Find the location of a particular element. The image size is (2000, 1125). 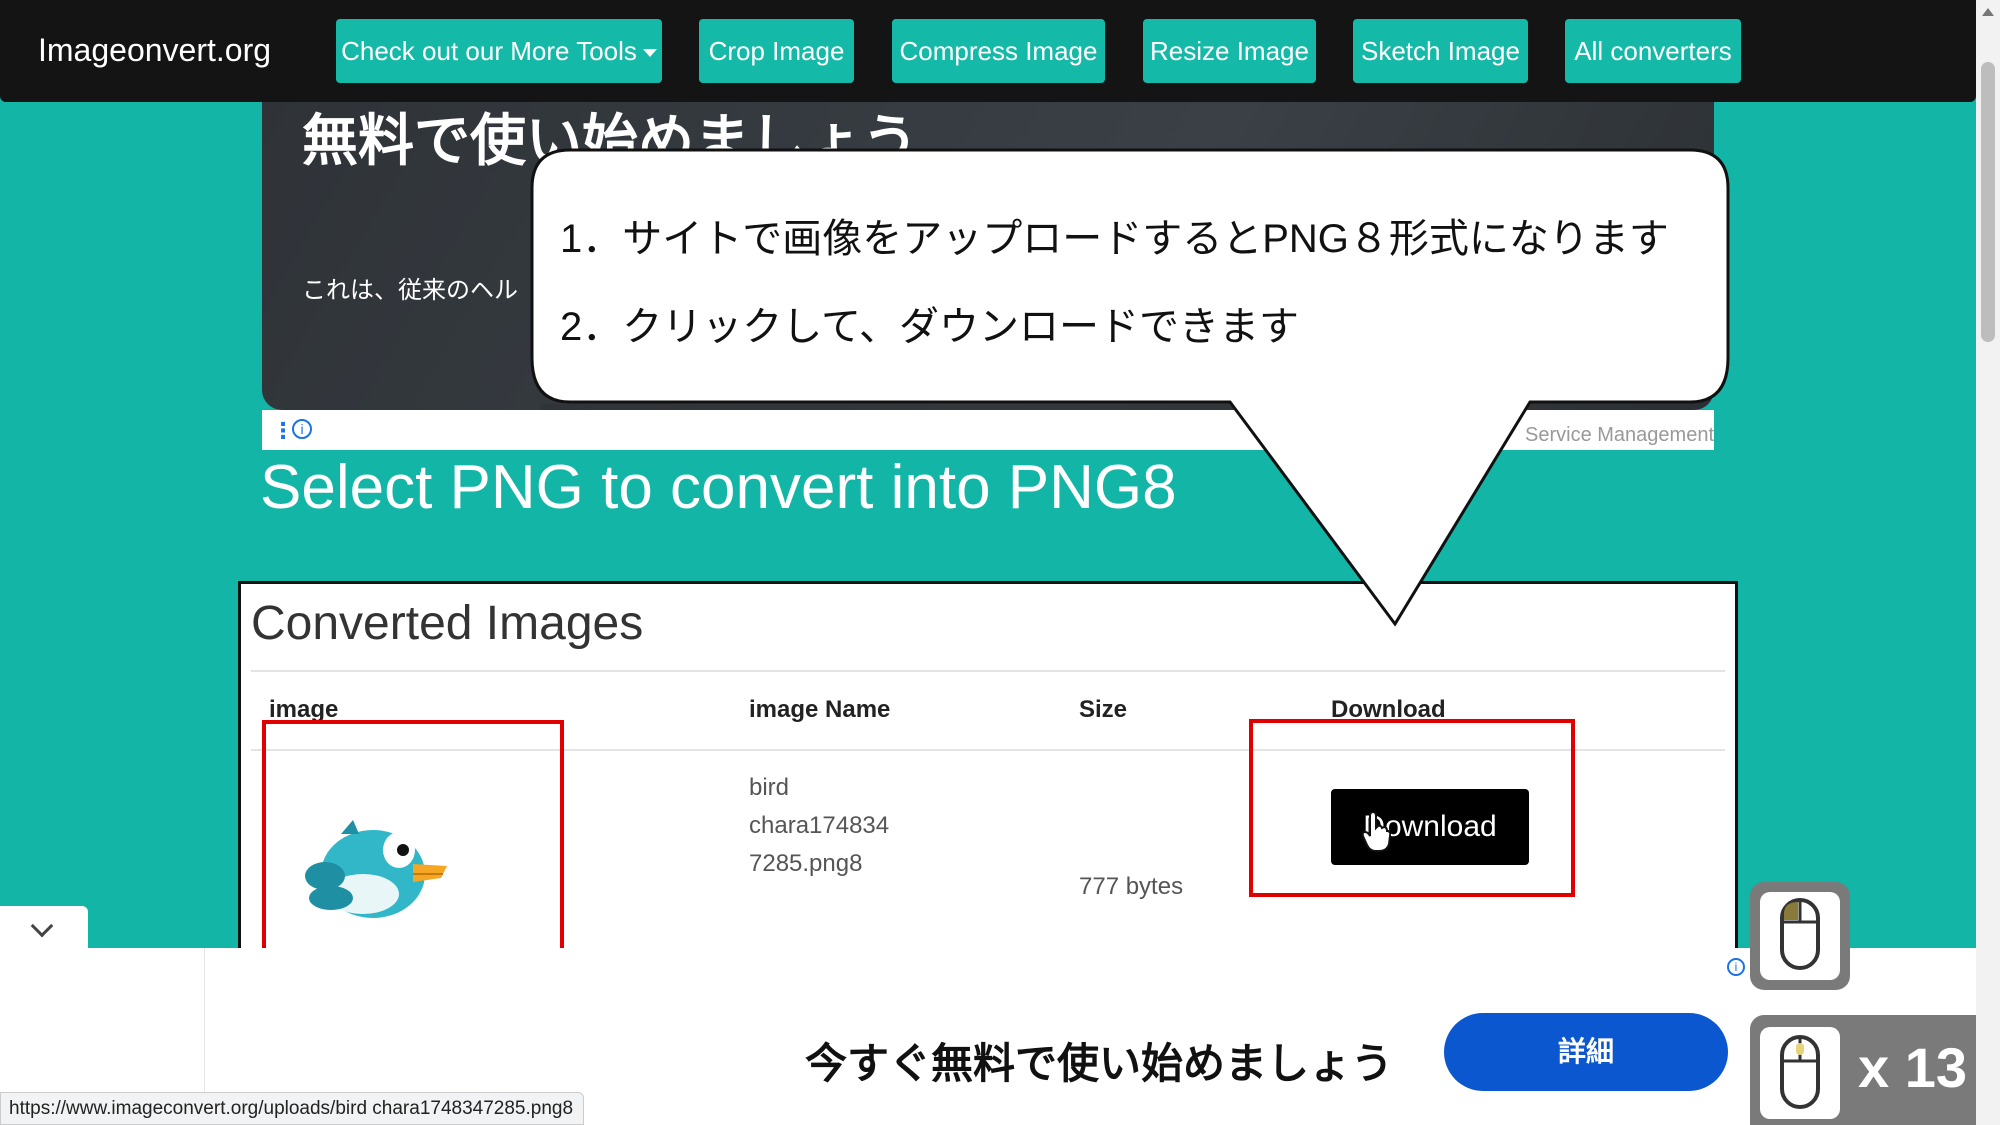

site-brand-link: Imageonvert.org is located at coordinates (154, 50).